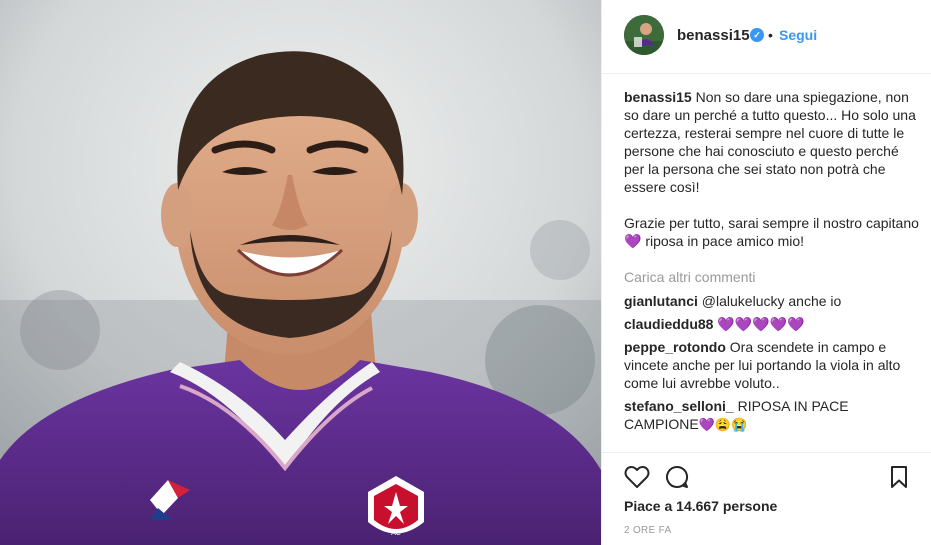 The width and height of the screenshot is (931, 545). I want to click on avatar-image, so click(644, 35).